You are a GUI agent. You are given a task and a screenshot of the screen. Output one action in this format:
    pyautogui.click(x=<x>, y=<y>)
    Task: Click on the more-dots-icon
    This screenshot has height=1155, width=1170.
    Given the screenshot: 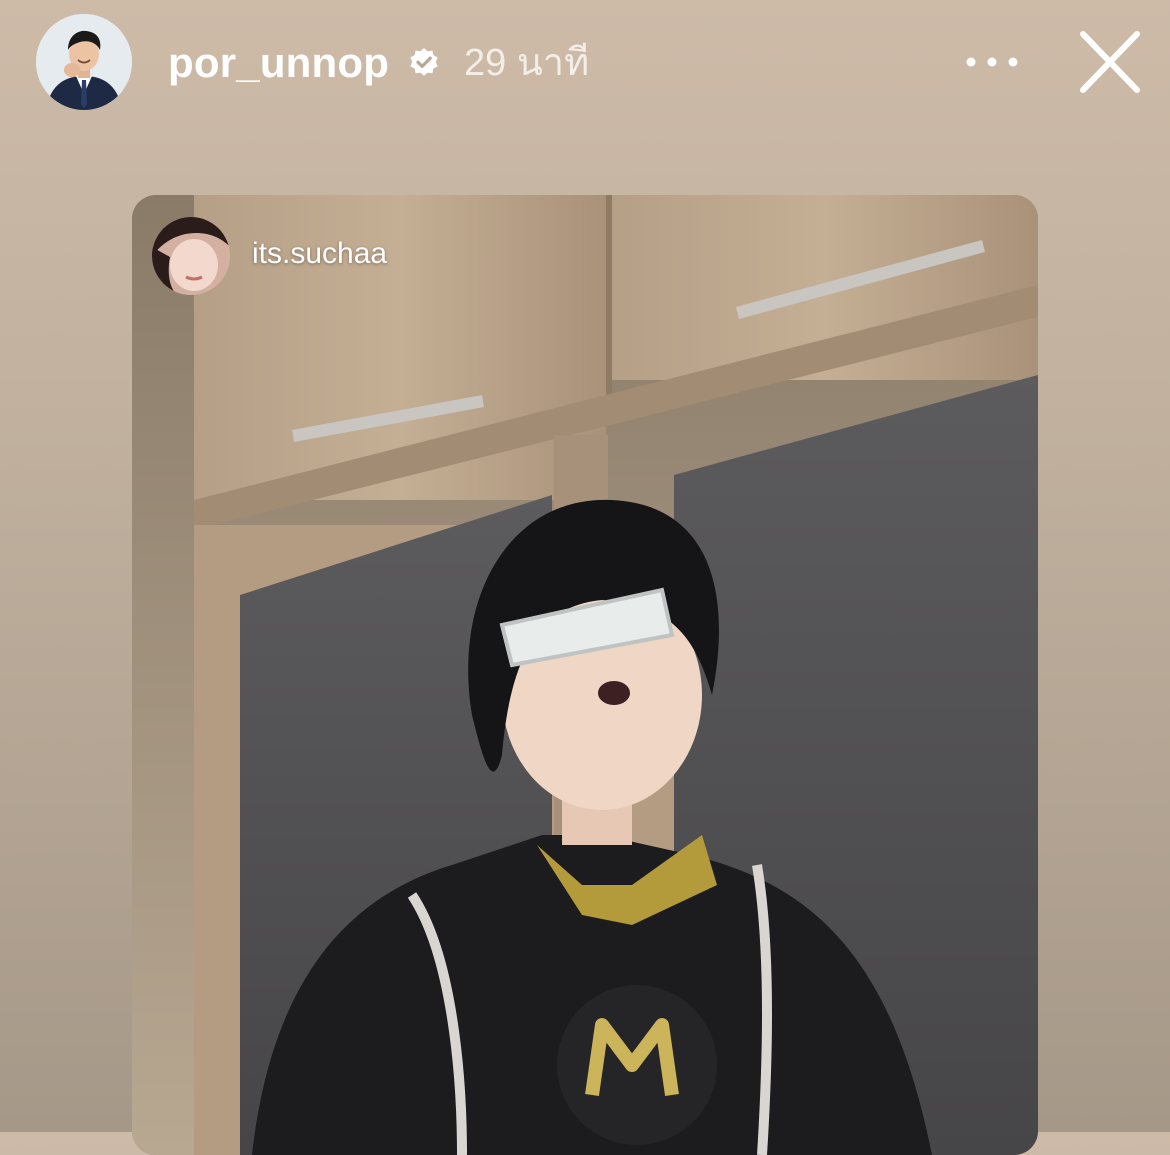 What is the action you would take?
    pyautogui.click(x=992, y=62)
    